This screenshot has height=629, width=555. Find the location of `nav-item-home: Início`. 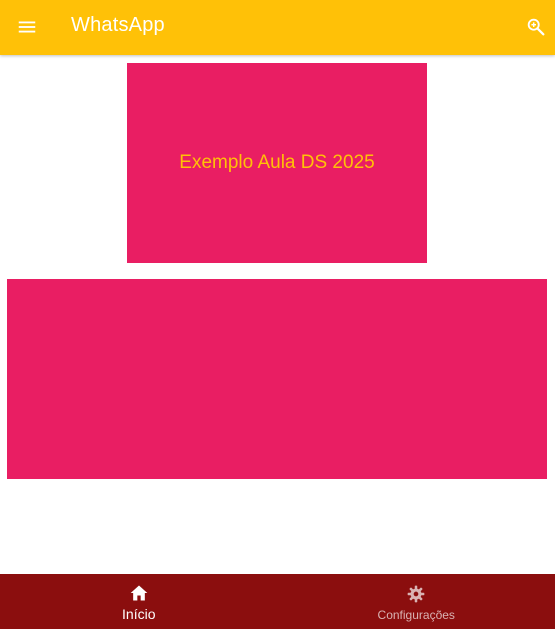

nav-item-home: Início is located at coordinates (139, 601).